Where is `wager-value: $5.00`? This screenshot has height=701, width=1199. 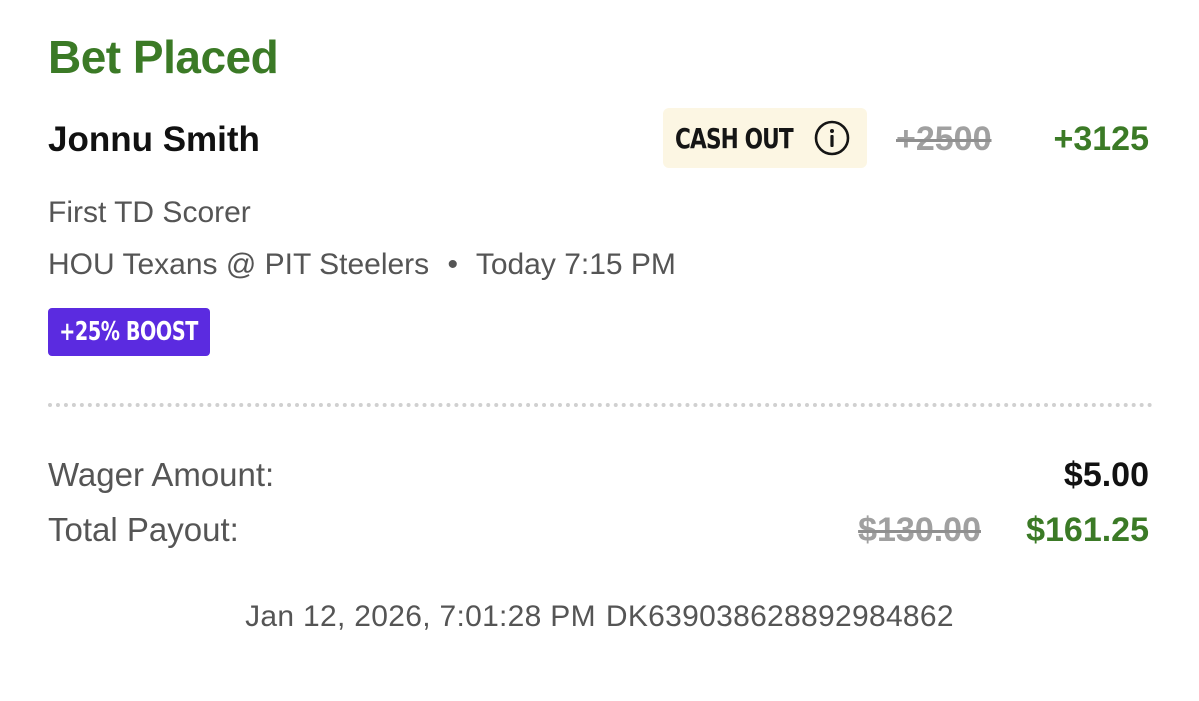
wager-value: $5.00 is located at coordinates (1106, 475).